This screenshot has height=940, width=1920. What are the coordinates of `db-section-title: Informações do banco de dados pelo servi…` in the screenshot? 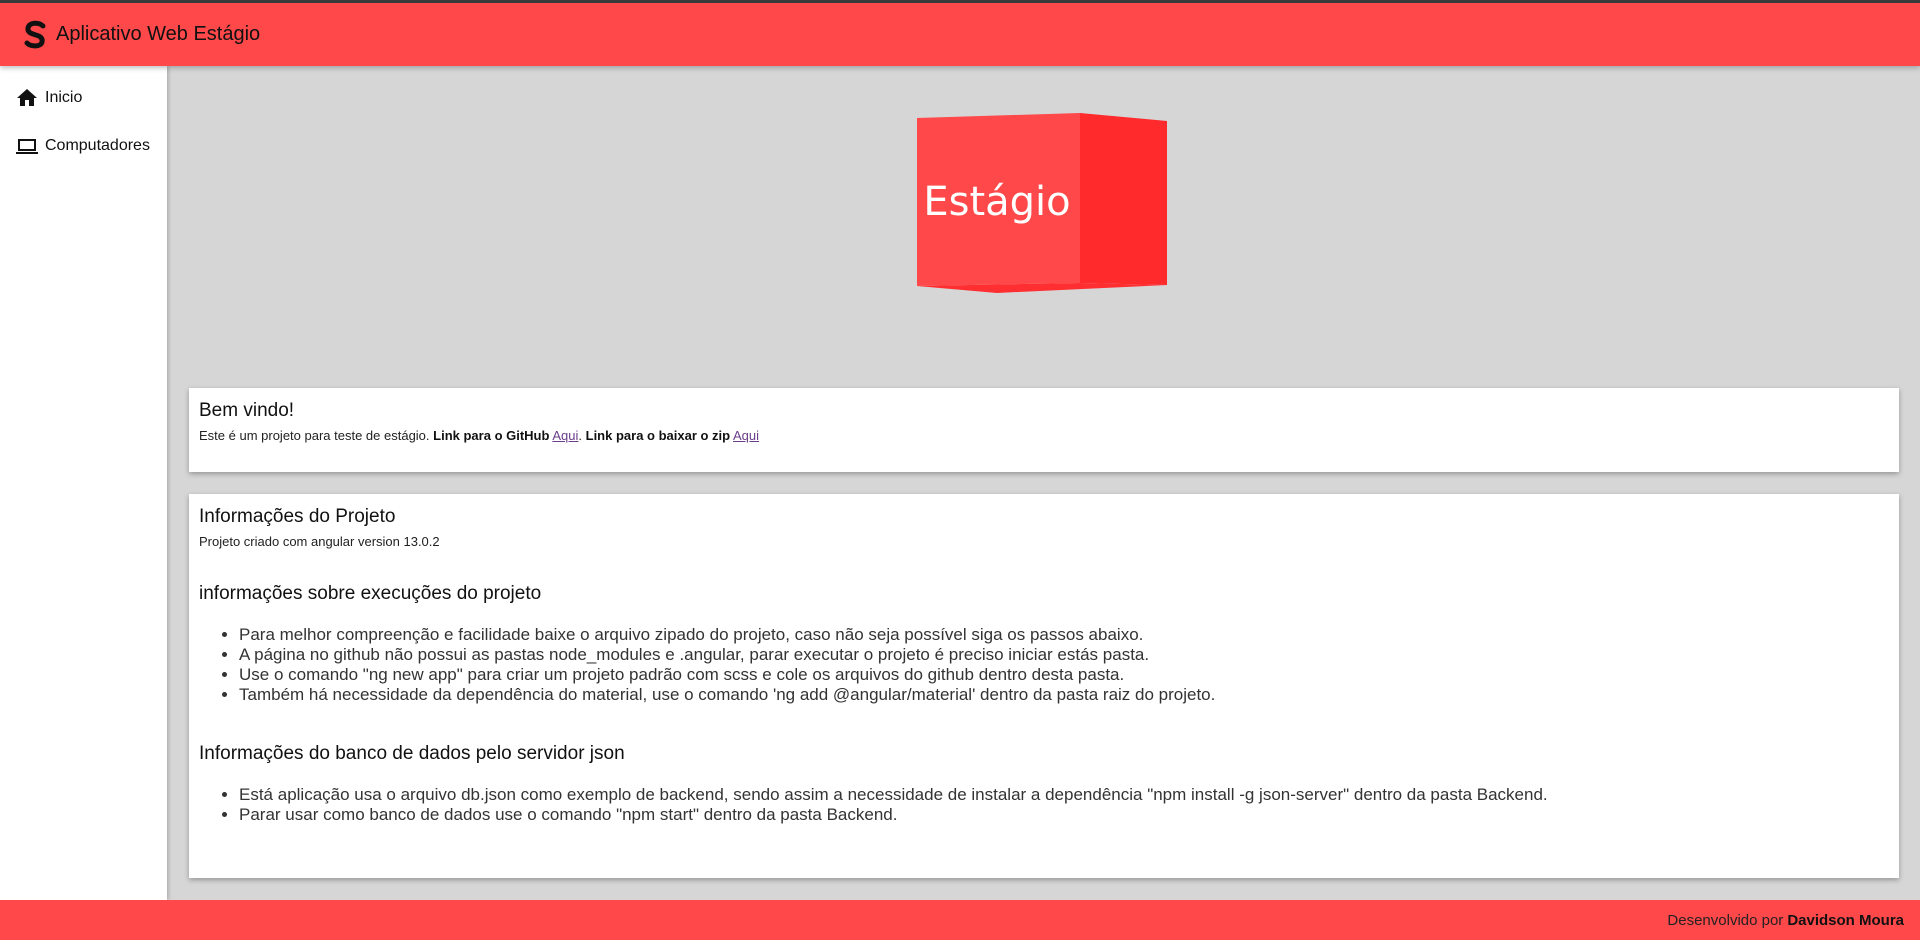 It's located at (412, 753).